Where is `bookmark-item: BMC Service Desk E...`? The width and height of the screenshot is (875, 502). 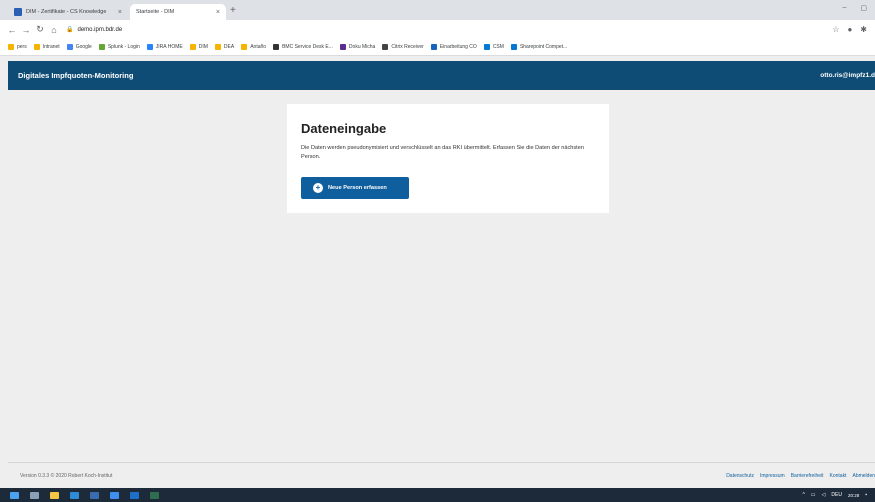 bookmark-item: BMC Service Desk E... is located at coordinates (303, 47).